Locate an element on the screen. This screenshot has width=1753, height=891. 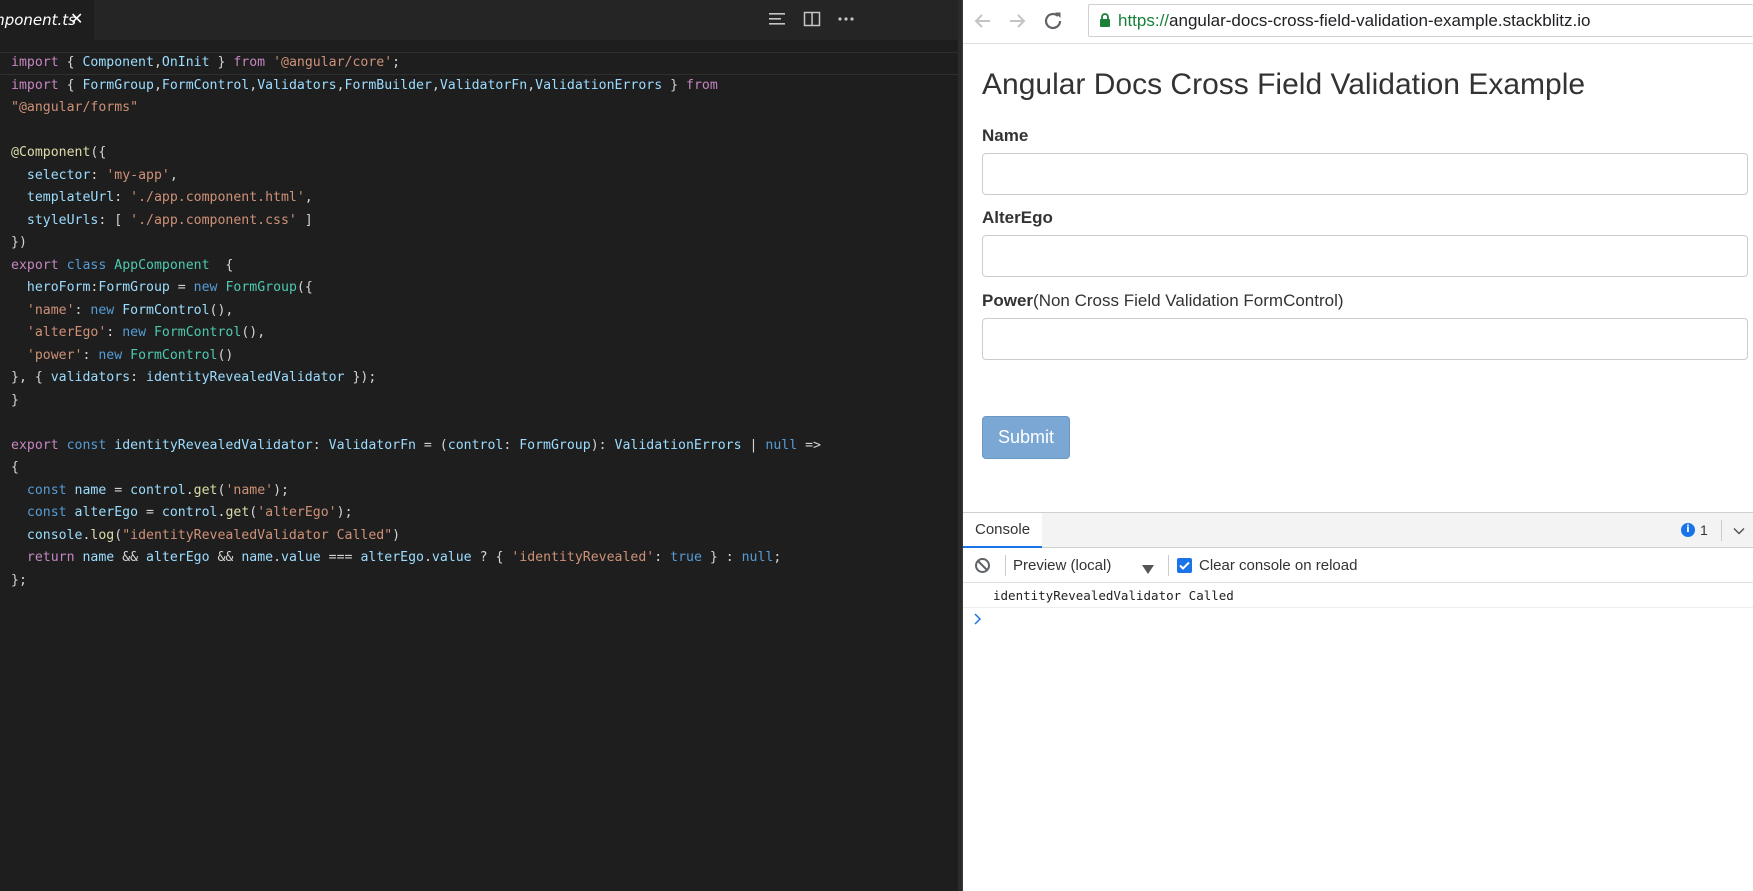
chevron-down-icon is located at coordinates (1739, 533).